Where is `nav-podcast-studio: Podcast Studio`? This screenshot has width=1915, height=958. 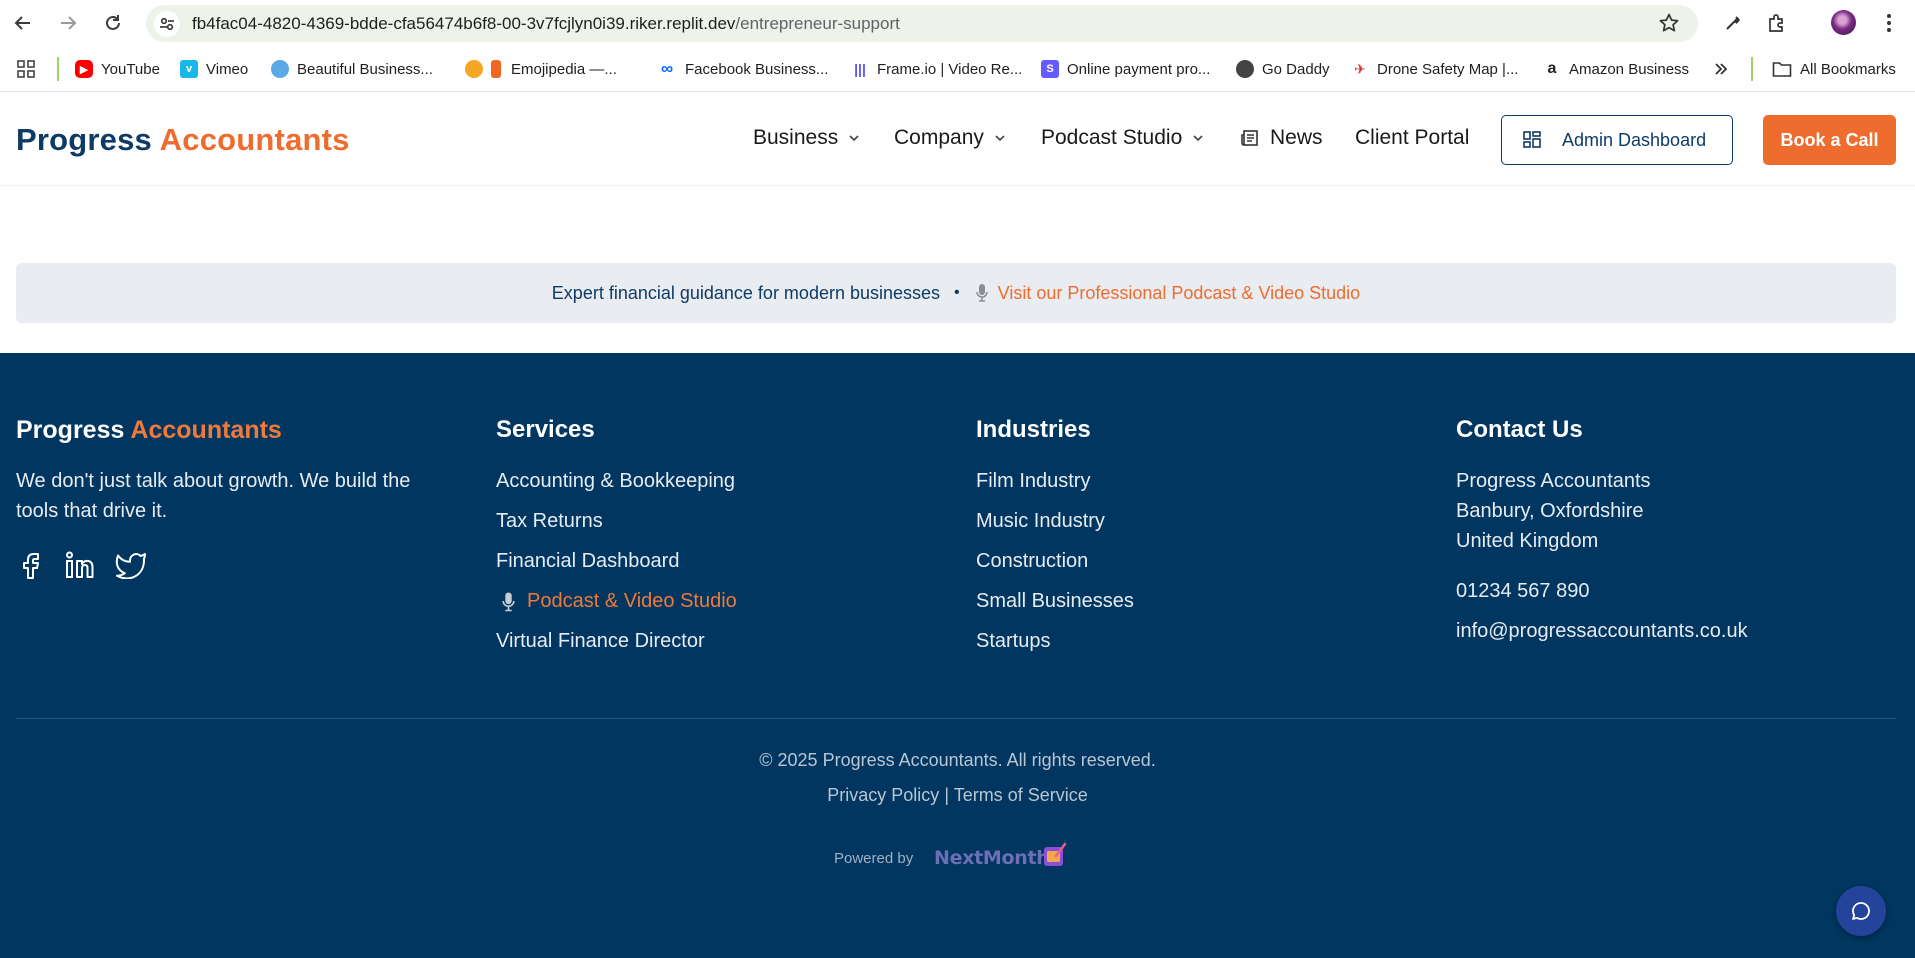 nav-podcast-studio: Podcast Studio is located at coordinates (1123, 138).